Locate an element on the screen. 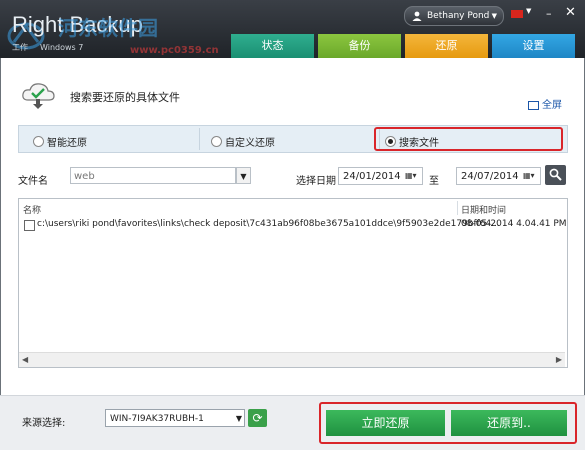 The width and height of the screenshot is (585, 450). refresh-icon: ⟳ is located at coordinates (257, 418).